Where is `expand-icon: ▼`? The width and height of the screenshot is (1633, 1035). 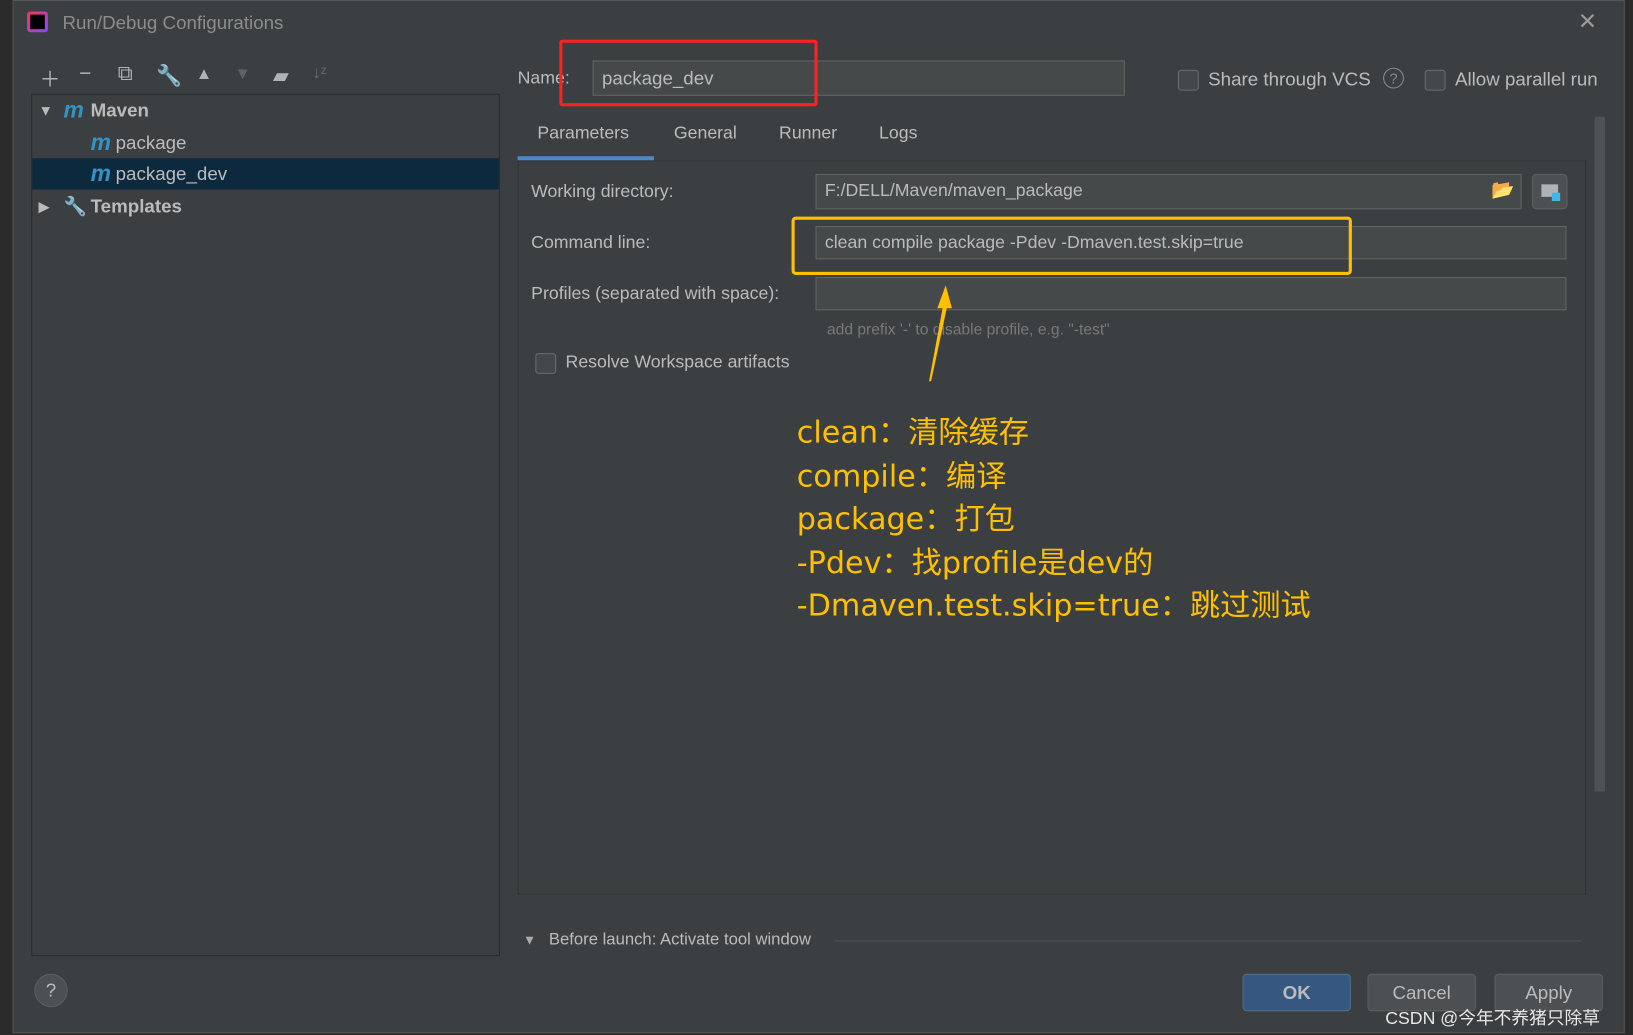
expand-icon: ▼ is located at coordinates (46, 110).